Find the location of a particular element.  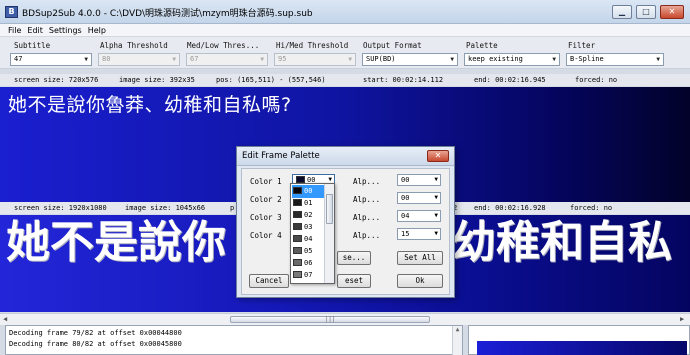

menu-edit: Edit is located at coordinates (35, 30).